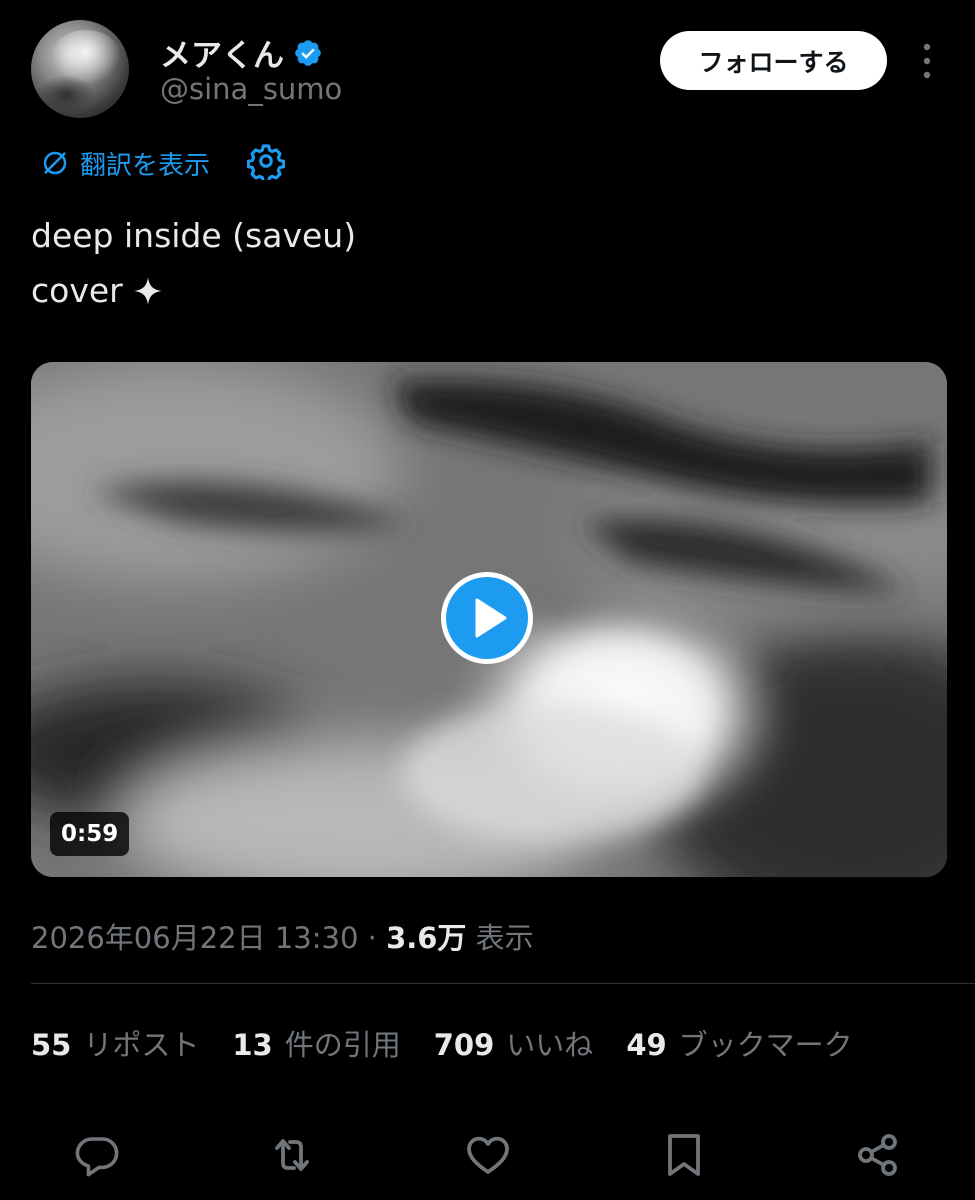 Image resolution: width=975 pixels, height=1200 pixels. Describe the element at coordinates (488, 1155) in the screenshot. I see `heart-icon` at that location.